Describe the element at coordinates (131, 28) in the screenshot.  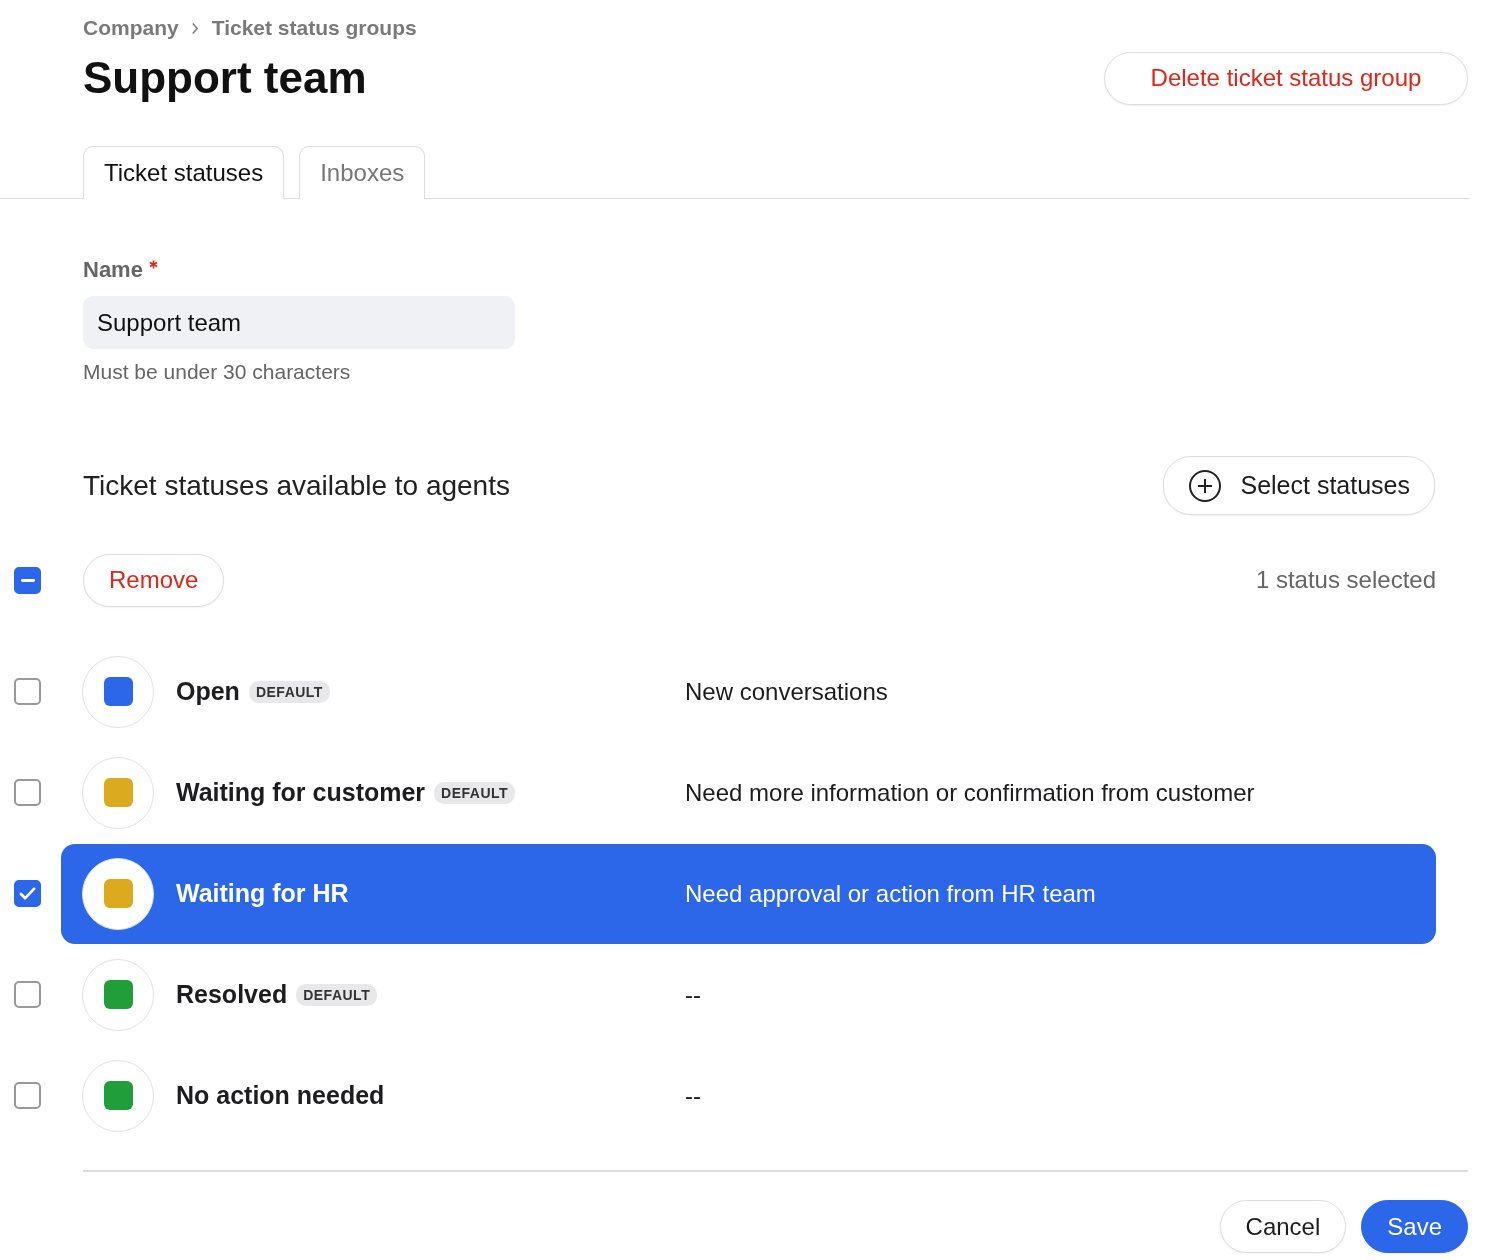
I see `breadcrumb-link: Company` at that location.